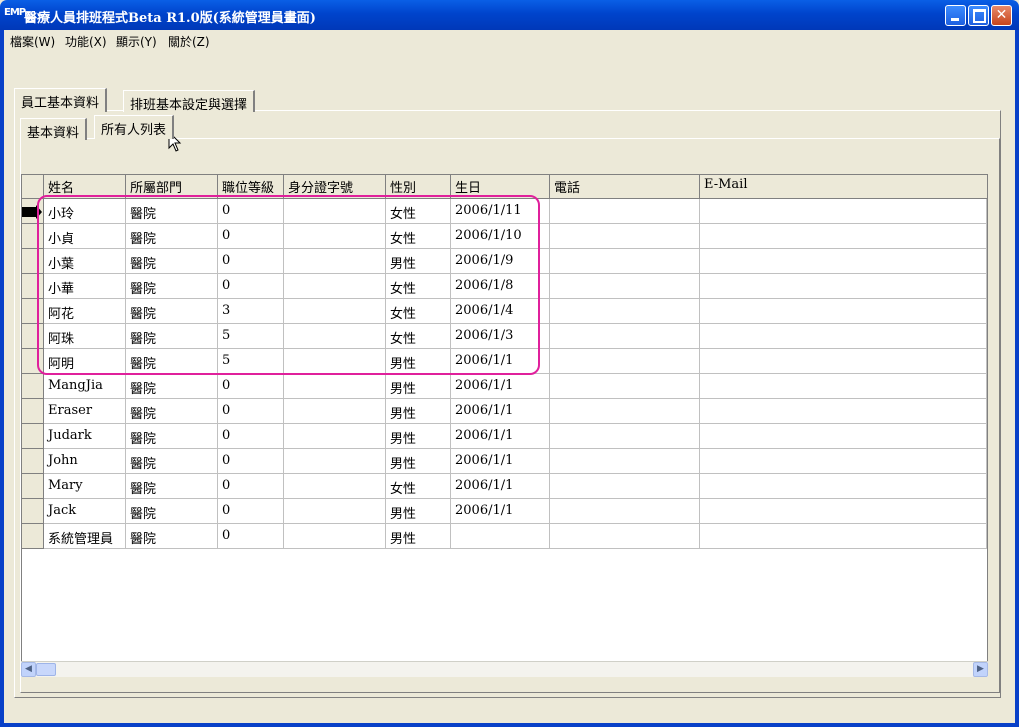 The height and width of the screenshot is (727, 1019). I want to click on table-row: 小貞 醫院 0 女性 2006/1/10, so click(504, 236).